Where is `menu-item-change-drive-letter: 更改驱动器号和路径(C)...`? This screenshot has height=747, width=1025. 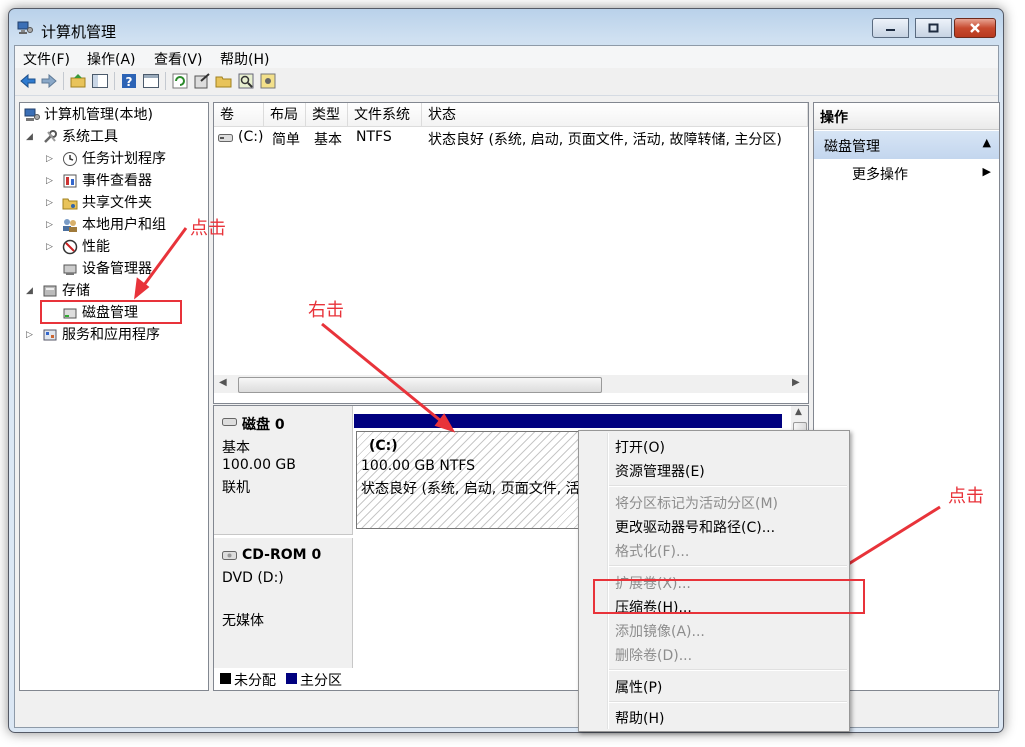 menu-item-change-drive-letter: 更改驱动器号和路径(C)... is located at coordinates (695, 527).